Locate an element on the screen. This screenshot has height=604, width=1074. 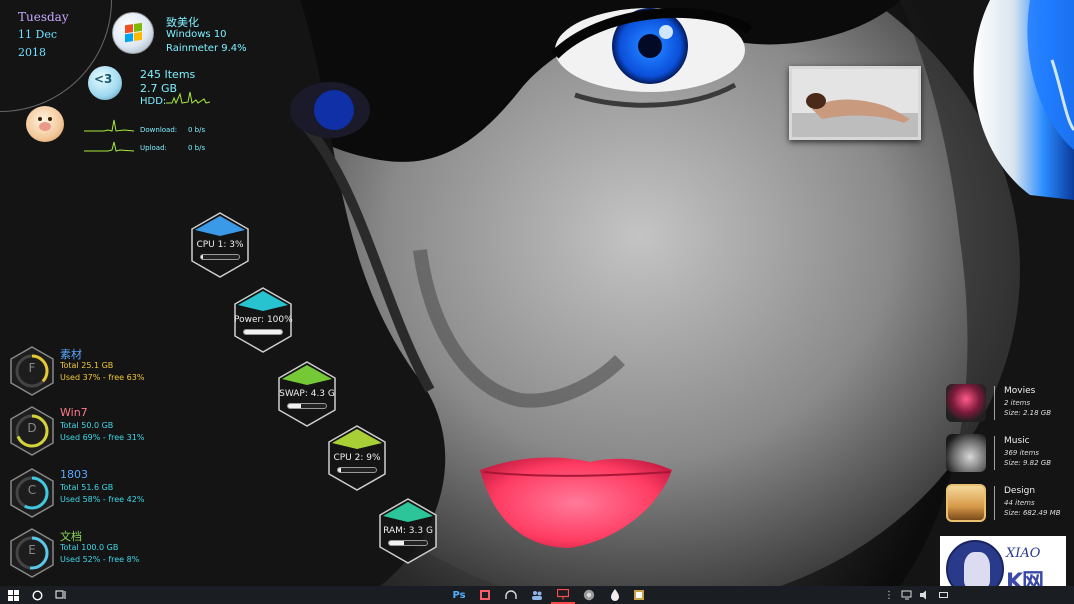
folder-design-items: 44 items is located at coordinates (1019, 503).